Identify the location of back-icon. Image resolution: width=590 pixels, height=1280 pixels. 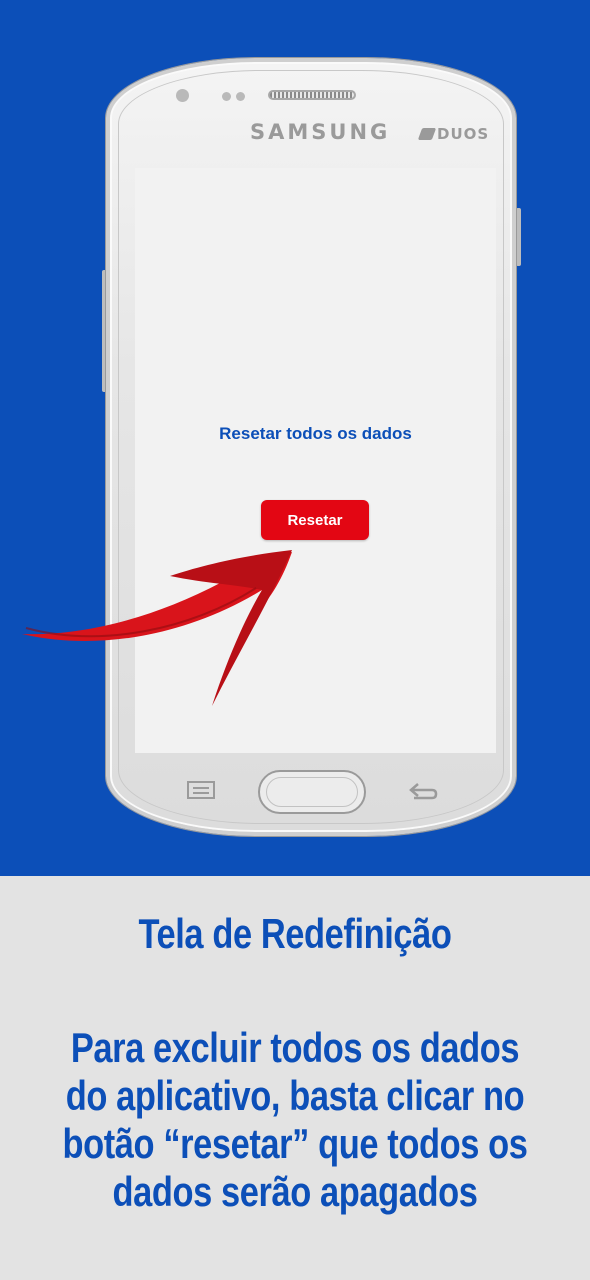
(423, 790).